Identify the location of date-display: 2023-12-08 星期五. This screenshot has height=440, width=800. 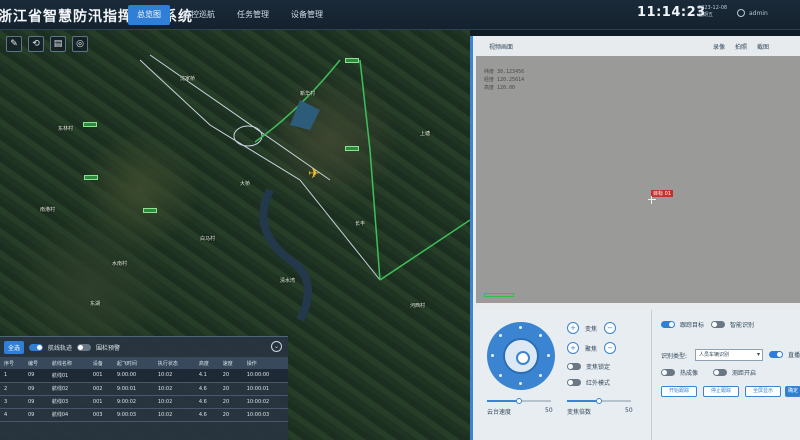
(712, 12).